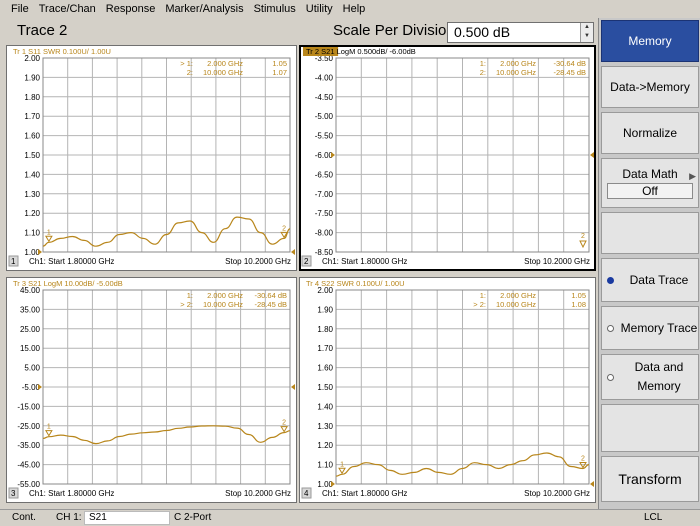 Image resolution: width=700 pixels, height=526 pixels. I want to click on softkey-data-and-memory: Data and Memory, so click(650, 377).